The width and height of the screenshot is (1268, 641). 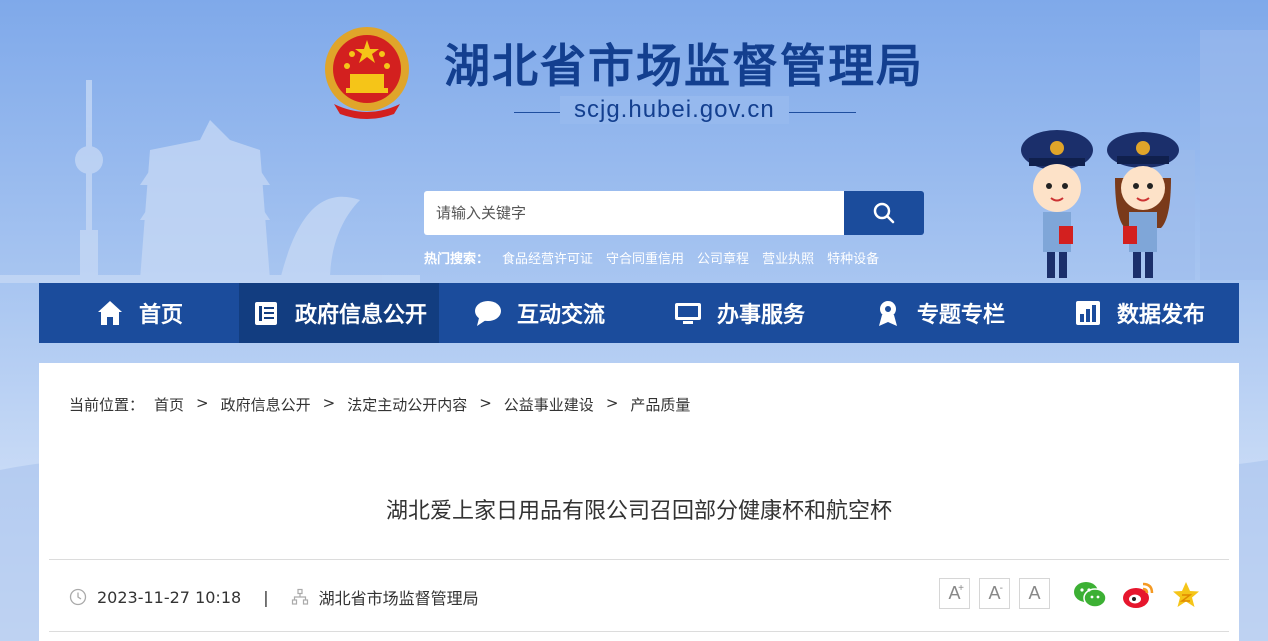 I want to click on main-nav: 首页 政府信息公开 互动交流 办事服务 专题专栏 数据发布, so click(x=639, y=313).